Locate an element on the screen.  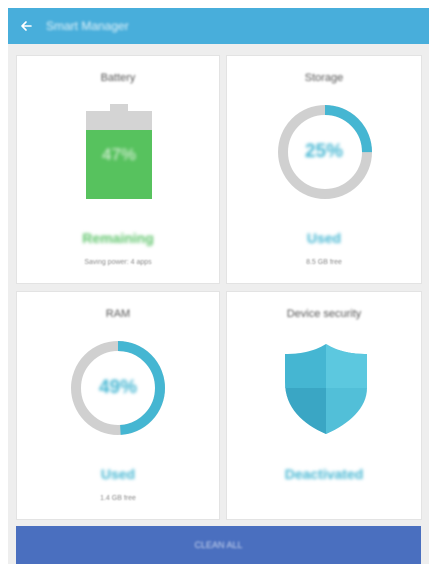
battery-detail: Saving power: 4 apps is located at coordinates (118, 262).